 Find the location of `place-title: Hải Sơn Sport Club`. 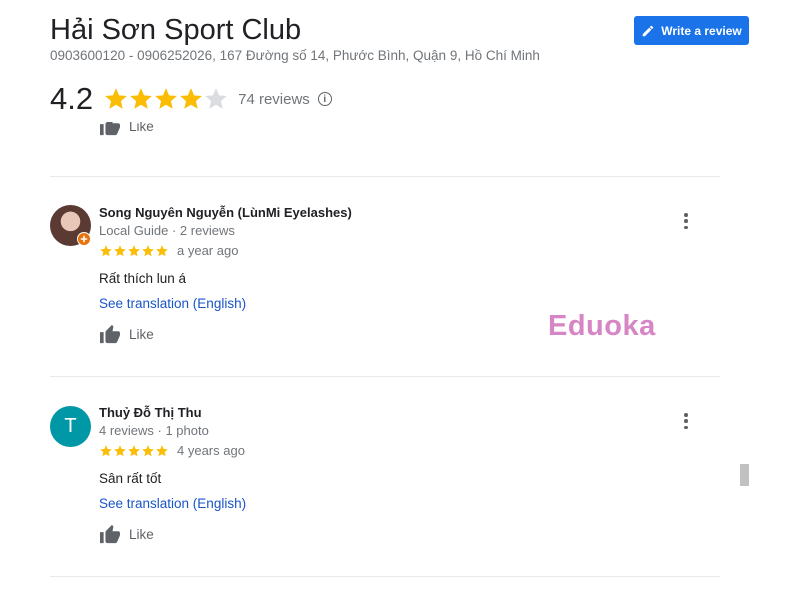

place-title: Hải Sơn Sport Club is located at coordinates (176, 30).